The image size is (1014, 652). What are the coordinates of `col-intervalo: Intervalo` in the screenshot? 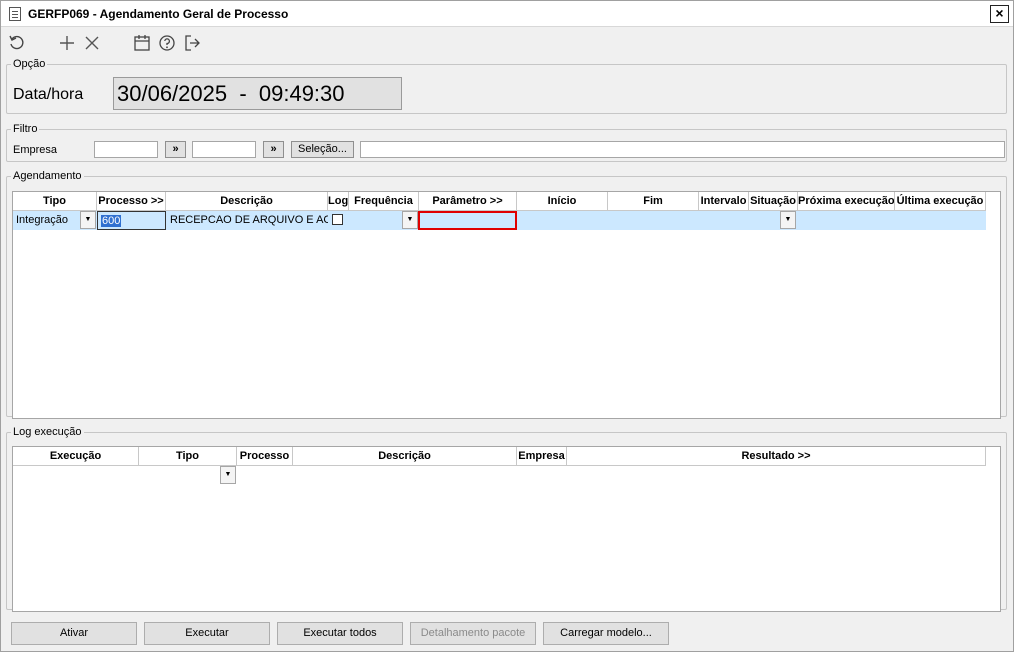 It's located at (724, 201).